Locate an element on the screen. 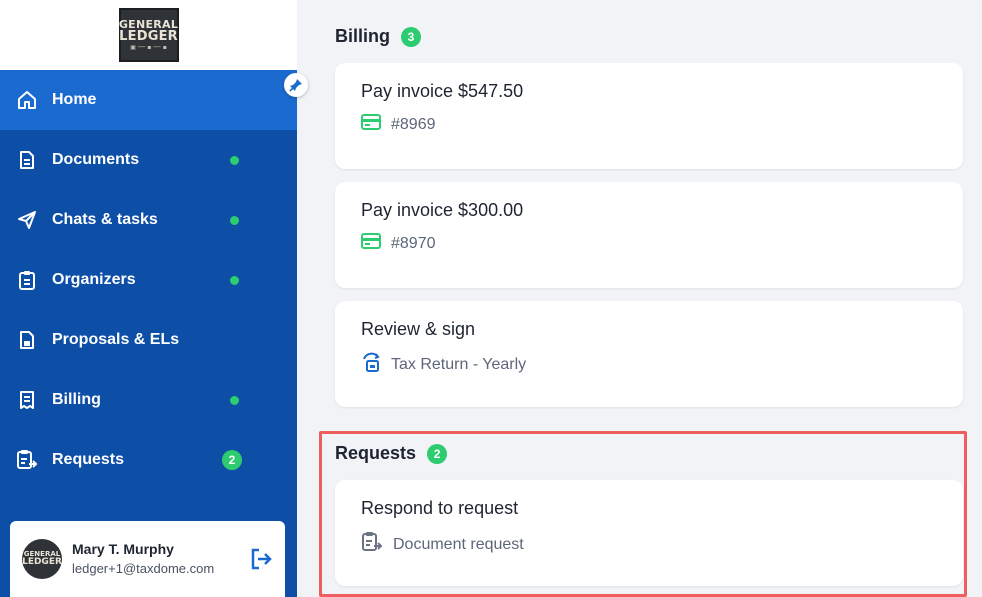 The image size is (982, 597). logo-line-2: LEDGER is located at coordinates (148, 36).